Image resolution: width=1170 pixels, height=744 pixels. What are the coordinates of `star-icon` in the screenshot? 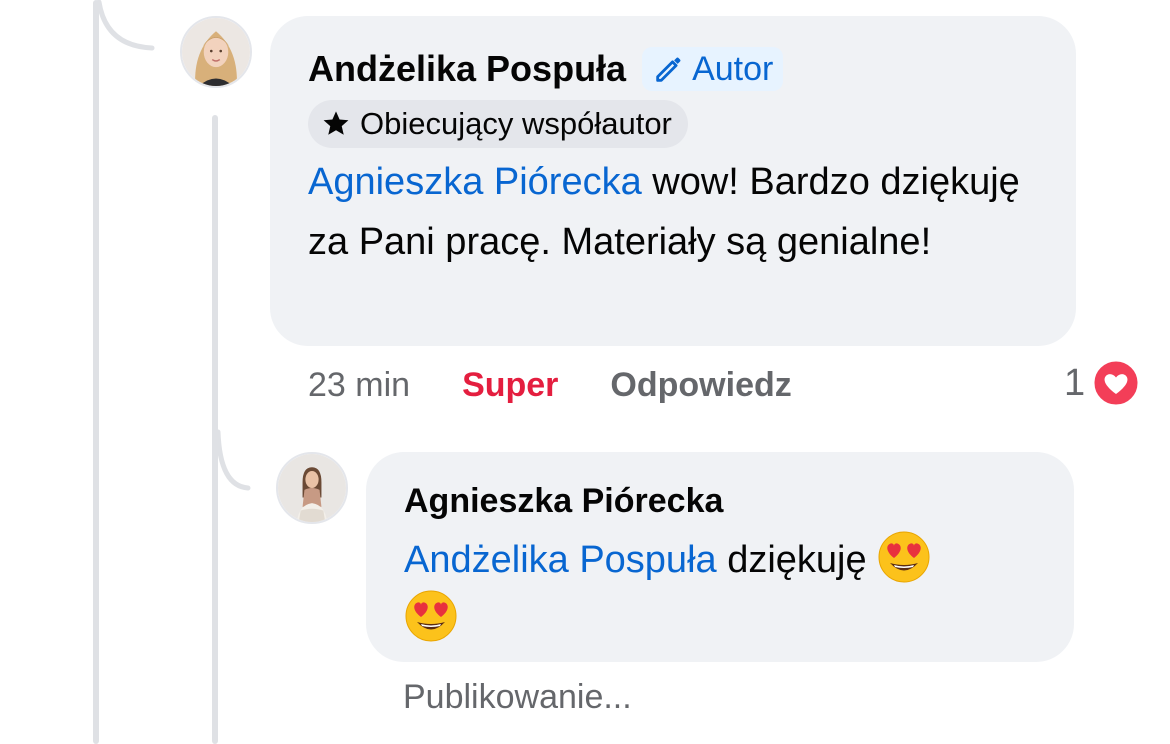 It's located at (336, 123).